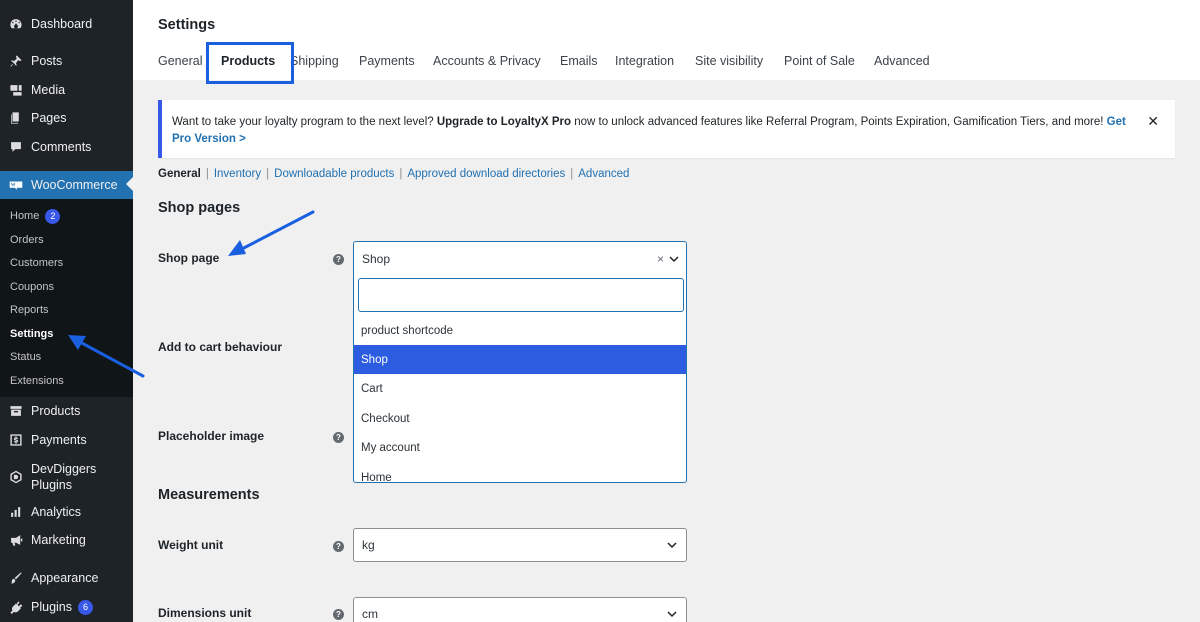  Describe the element at coordinates (191, 545) in the screenshot. I see `weight-unit-label: Weight unit` at that location.